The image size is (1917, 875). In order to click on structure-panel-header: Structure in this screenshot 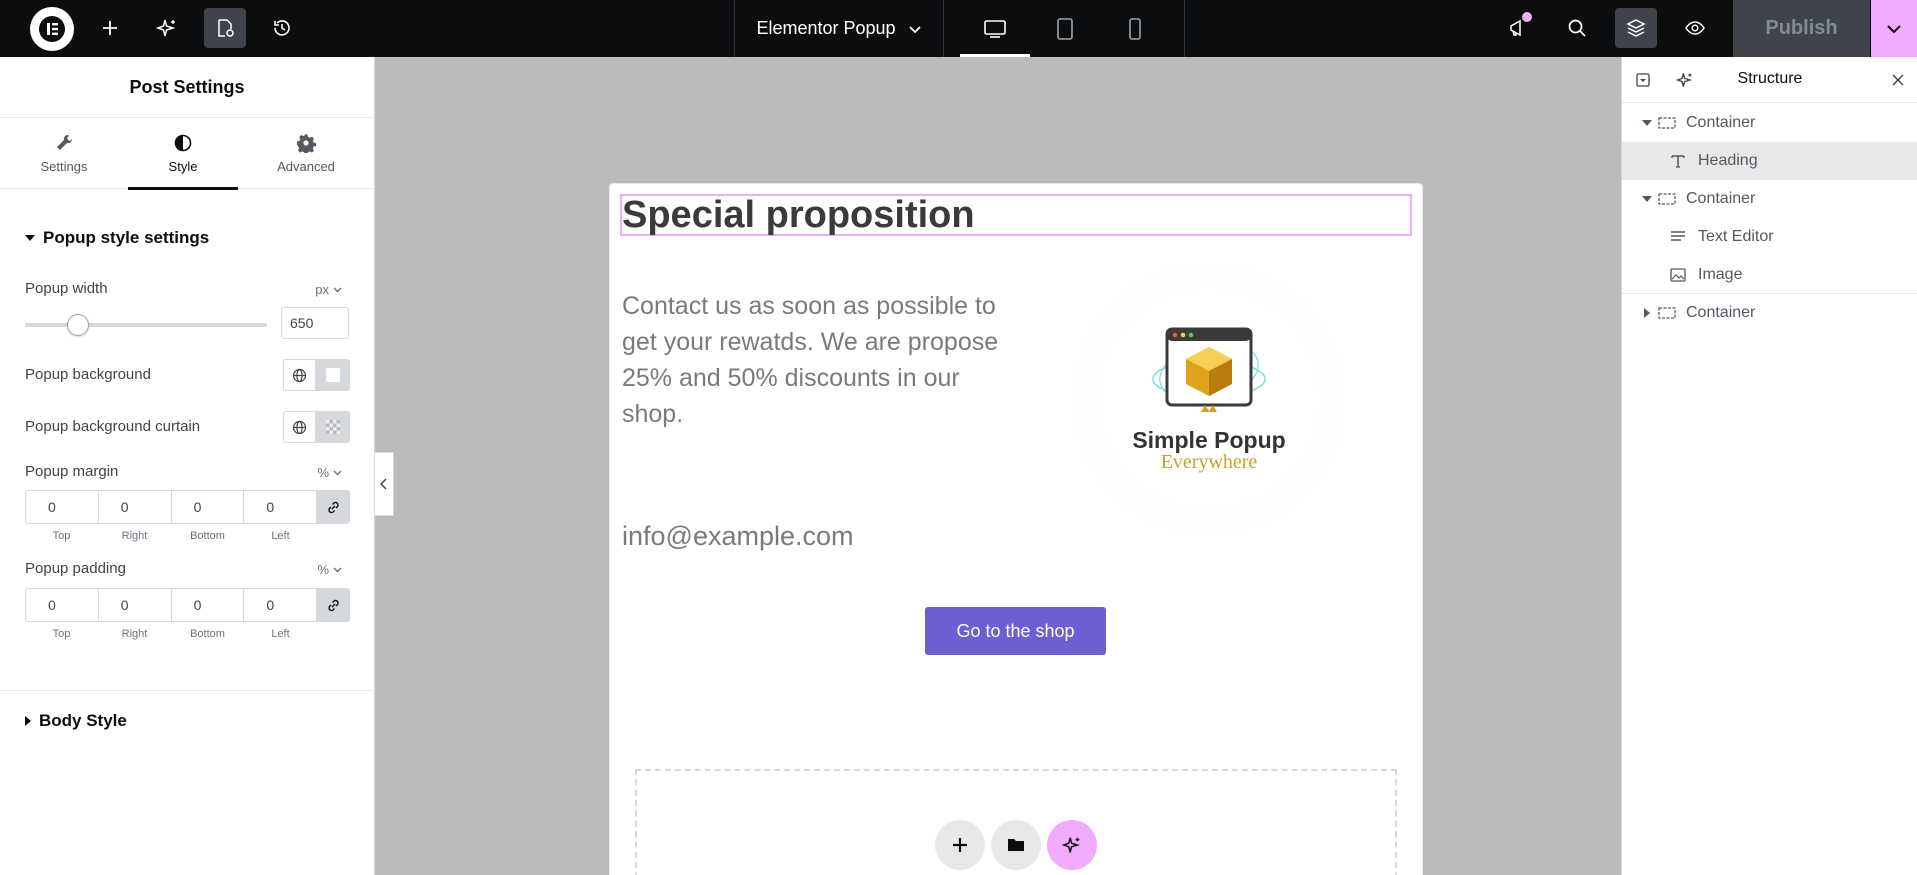, I will do `click(1769, 80)`.